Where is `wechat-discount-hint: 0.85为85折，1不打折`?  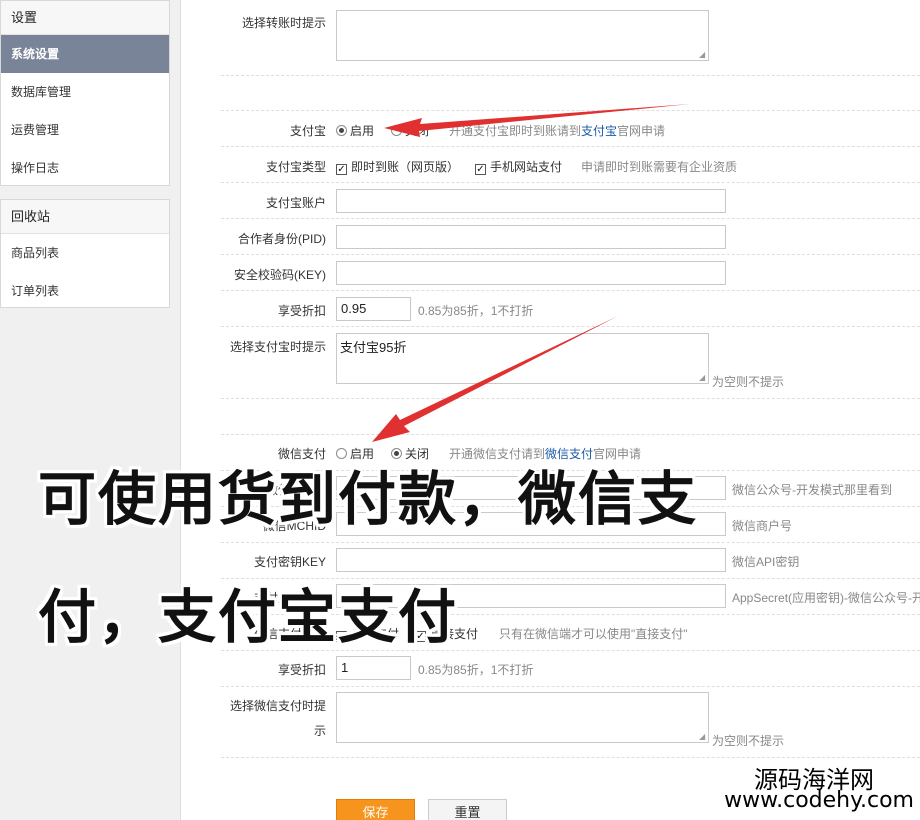
wechat-discount-hint: 0.85为85折，1不打折 is located at coordinates (476, 670).